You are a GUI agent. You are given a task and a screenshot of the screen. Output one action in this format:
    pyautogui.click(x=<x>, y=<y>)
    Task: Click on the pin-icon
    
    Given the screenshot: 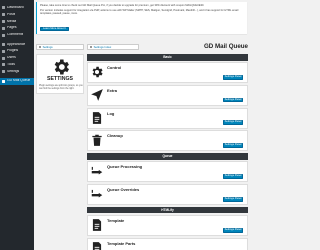 What is the action you would take?
    pyautogui.click(x=3, y=14)
    